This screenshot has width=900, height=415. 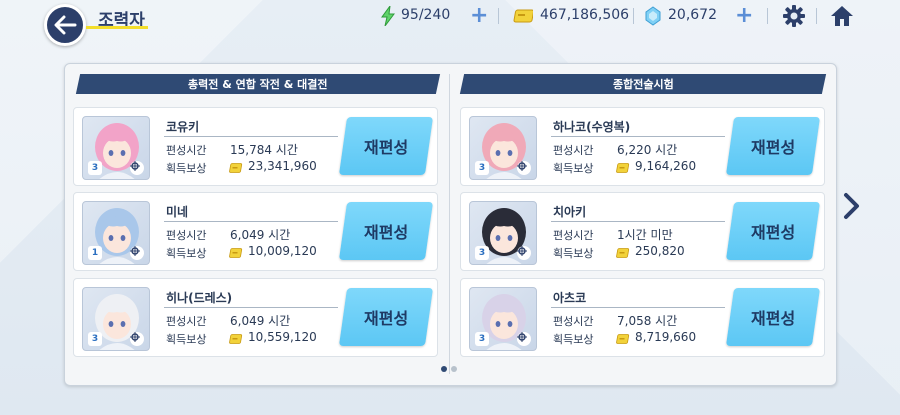 What do you see at coordinates (282, 337) in the screenshot?
I see `reward-value: 10,559,120` at bounding box center [282, 337].